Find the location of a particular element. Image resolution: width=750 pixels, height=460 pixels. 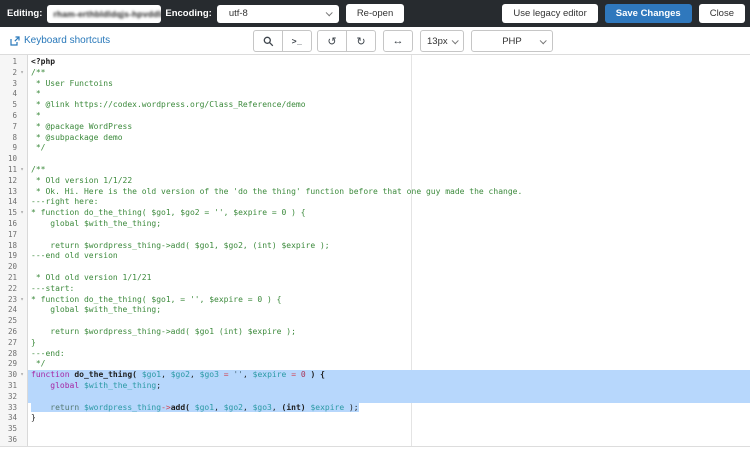

line-number: 18 is located at coordinates (12, 245).